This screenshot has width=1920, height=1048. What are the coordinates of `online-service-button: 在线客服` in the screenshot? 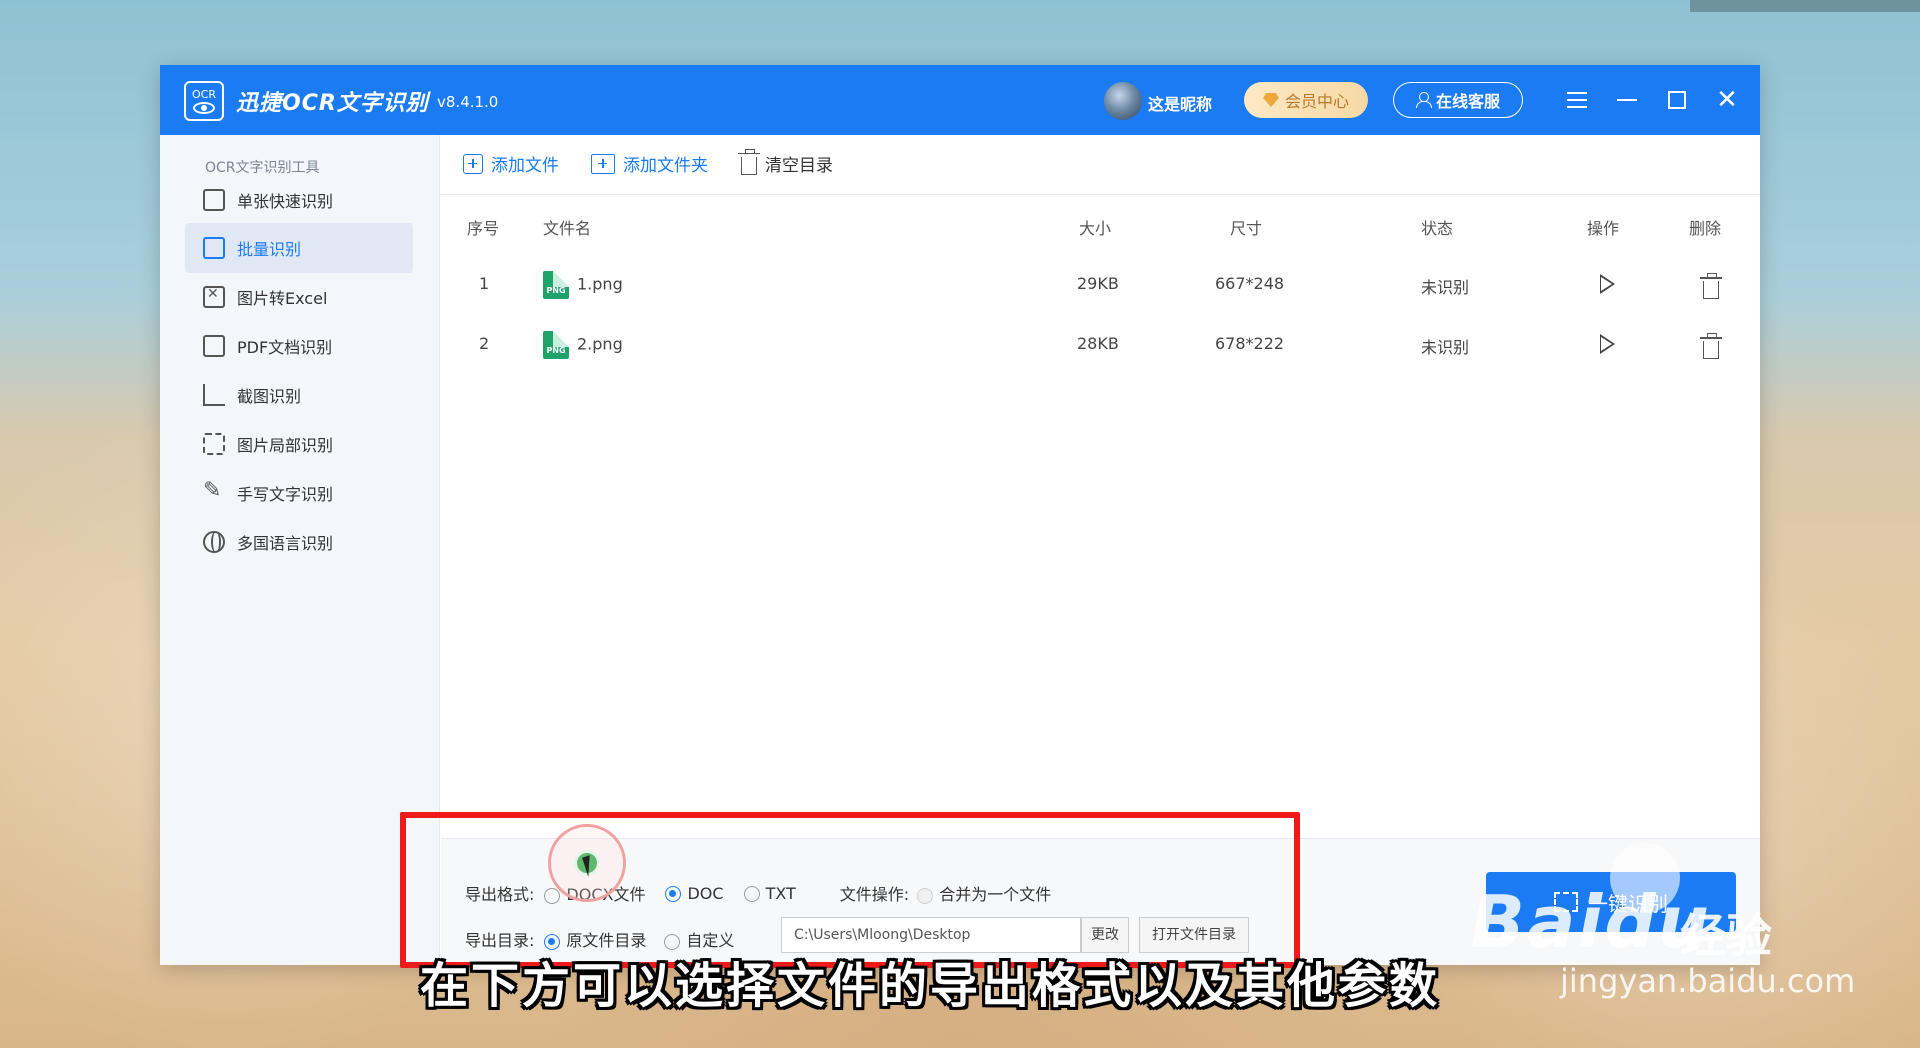 It's located at (1458, 100).